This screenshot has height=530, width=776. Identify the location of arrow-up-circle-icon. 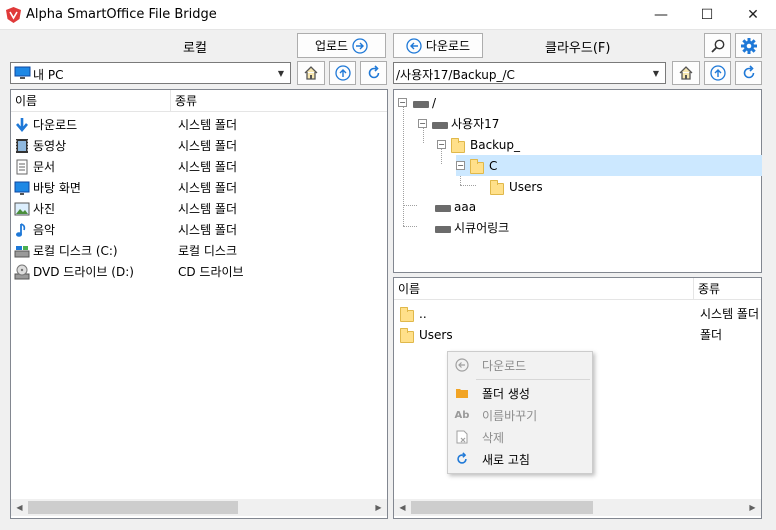
(717, 73).